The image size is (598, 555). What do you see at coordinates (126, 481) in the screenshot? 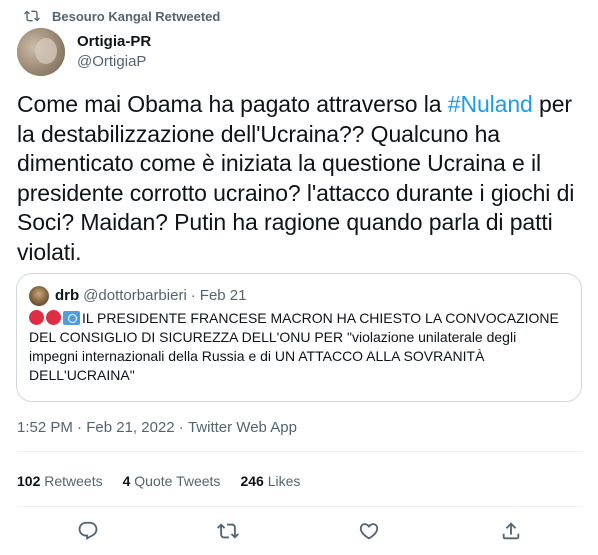
I see `quote-tweets-count: 4` at bounding box center [126, 481].